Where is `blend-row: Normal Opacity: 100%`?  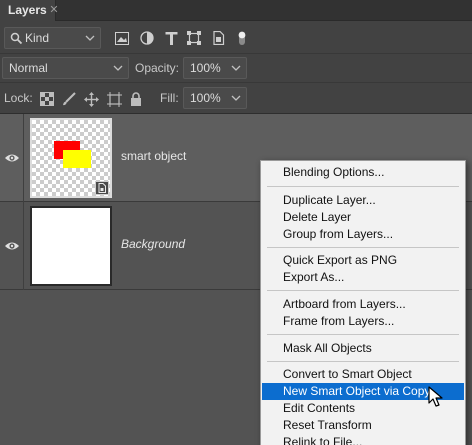
blend-row: Normal Opacity: 100% is located at coordinates (236, 68).